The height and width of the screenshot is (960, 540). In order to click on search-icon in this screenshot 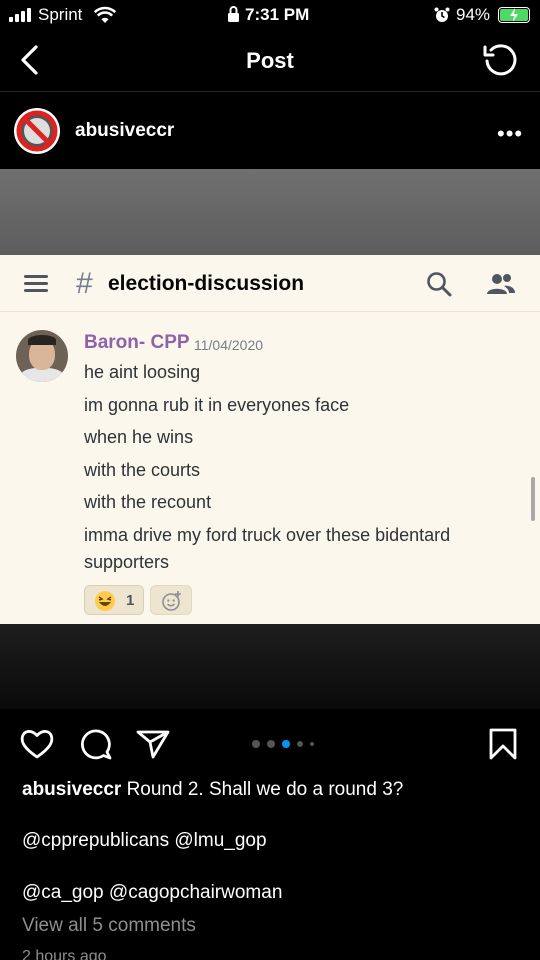, I will do `click(439, 286)`.